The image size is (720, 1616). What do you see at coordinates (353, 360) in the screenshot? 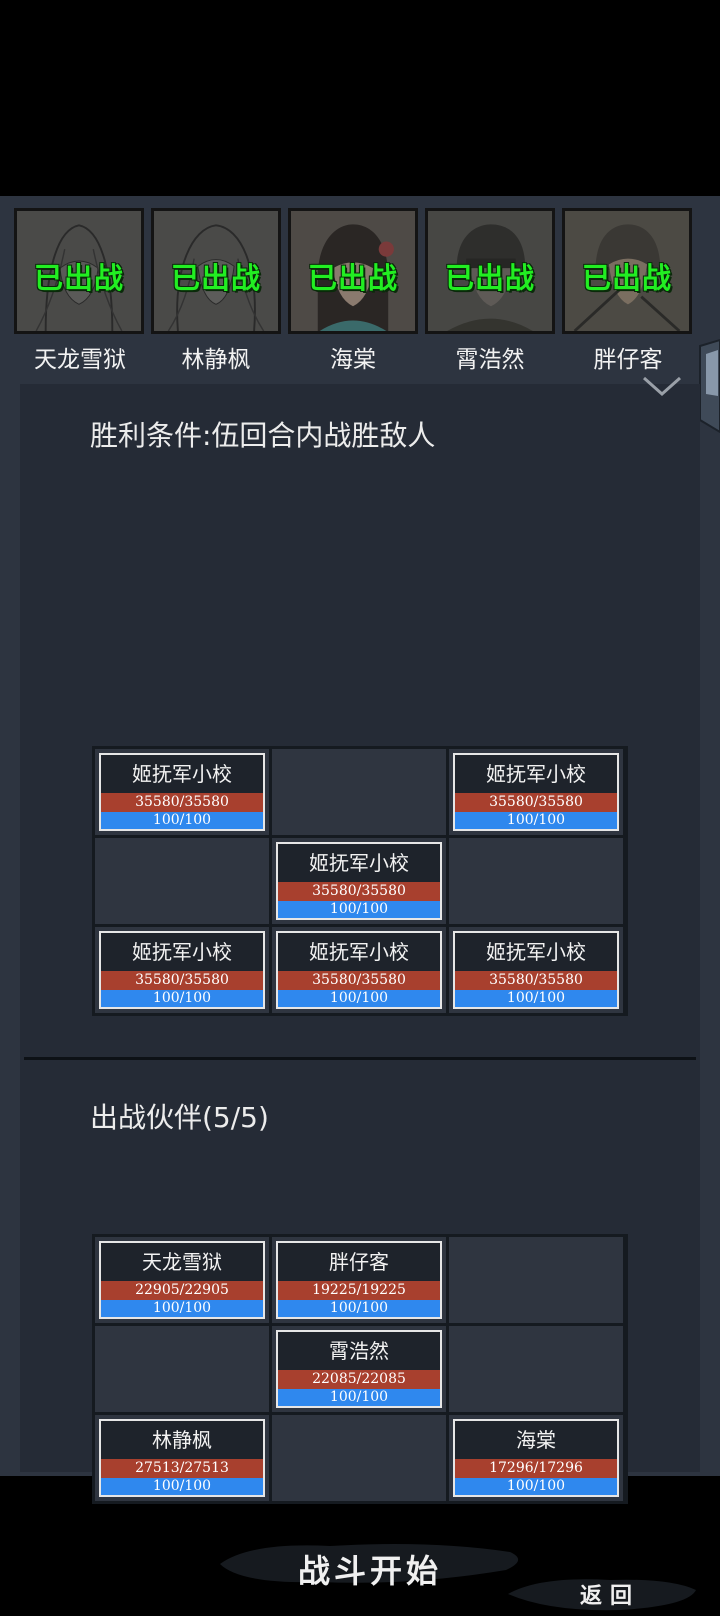
I see `hero-name-3: 海棠` at bounding box center [353, 360].